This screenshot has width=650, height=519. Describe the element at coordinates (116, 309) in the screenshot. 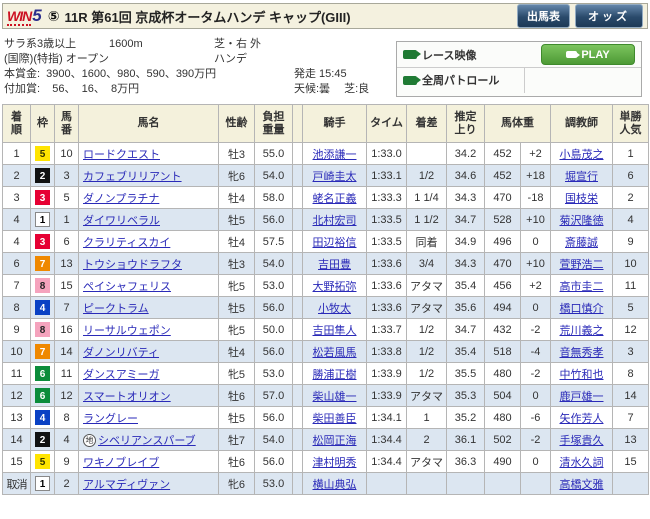

I see `horse-name-link: ピークトラム` at that location.